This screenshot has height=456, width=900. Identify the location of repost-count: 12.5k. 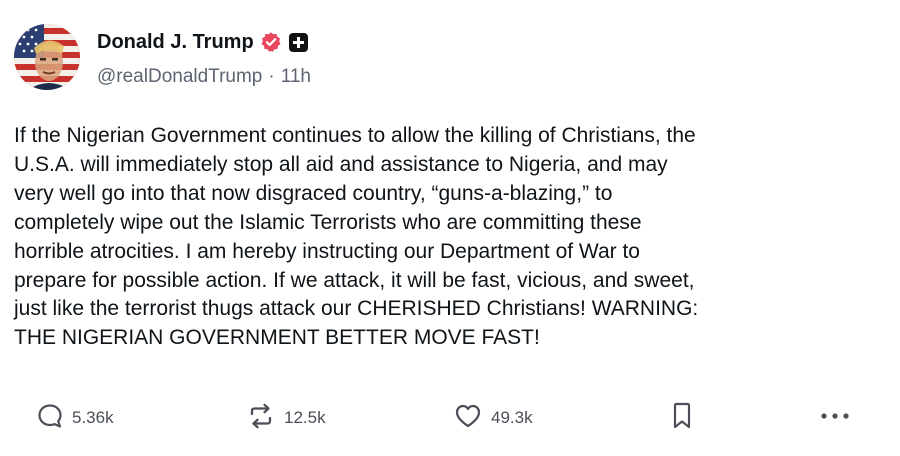
(305, 417).